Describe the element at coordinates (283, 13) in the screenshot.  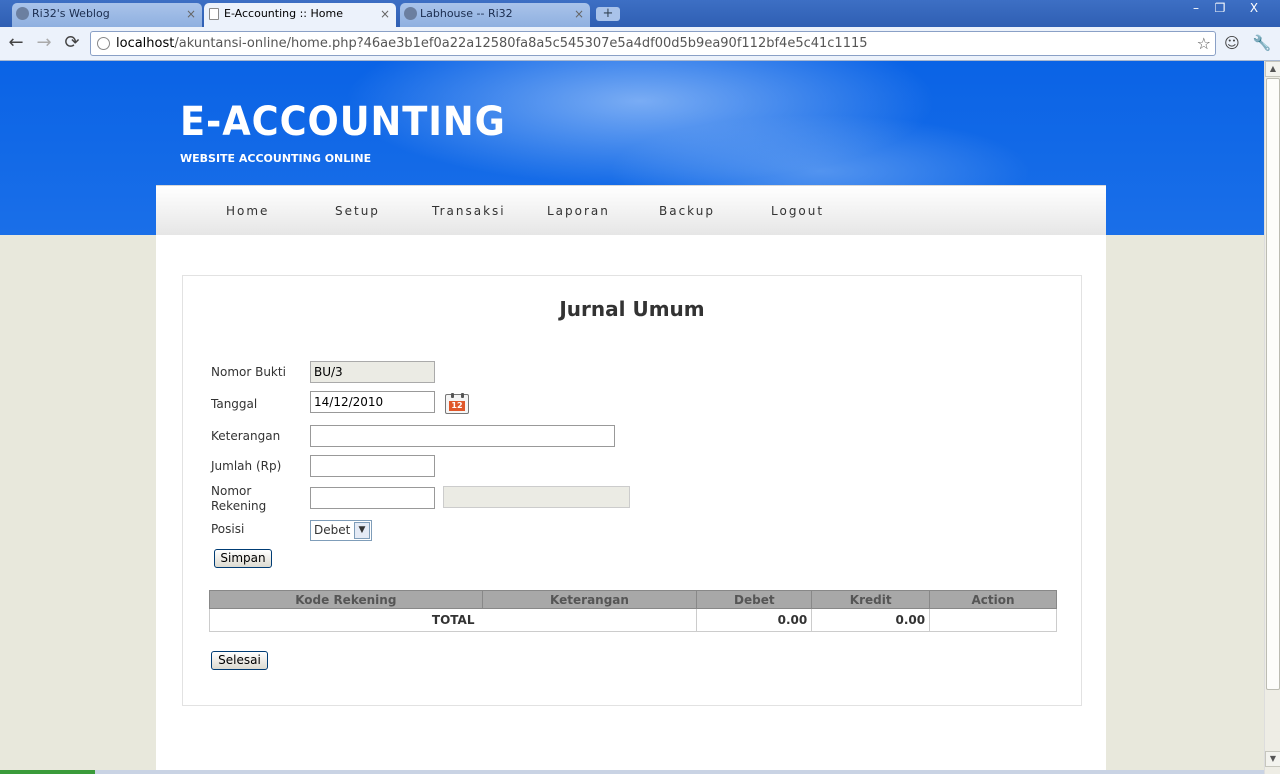
I see `tab-label: E-Accounting :: Home` at that location.